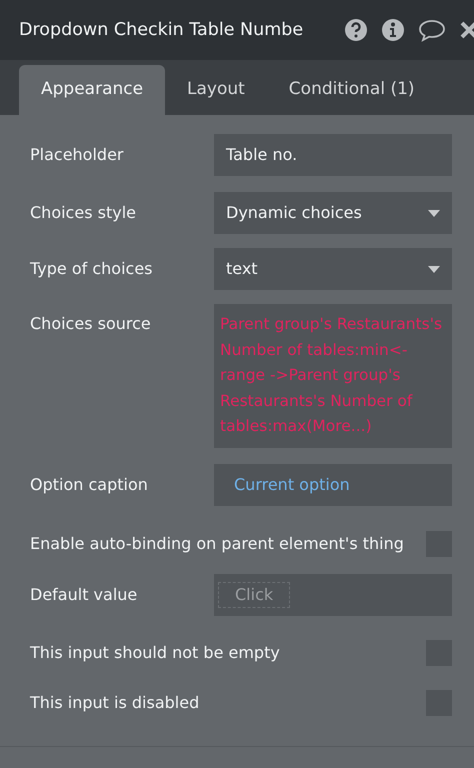 The image size is (474, 768). I want to click on tab: Layout, so click(216, 90).